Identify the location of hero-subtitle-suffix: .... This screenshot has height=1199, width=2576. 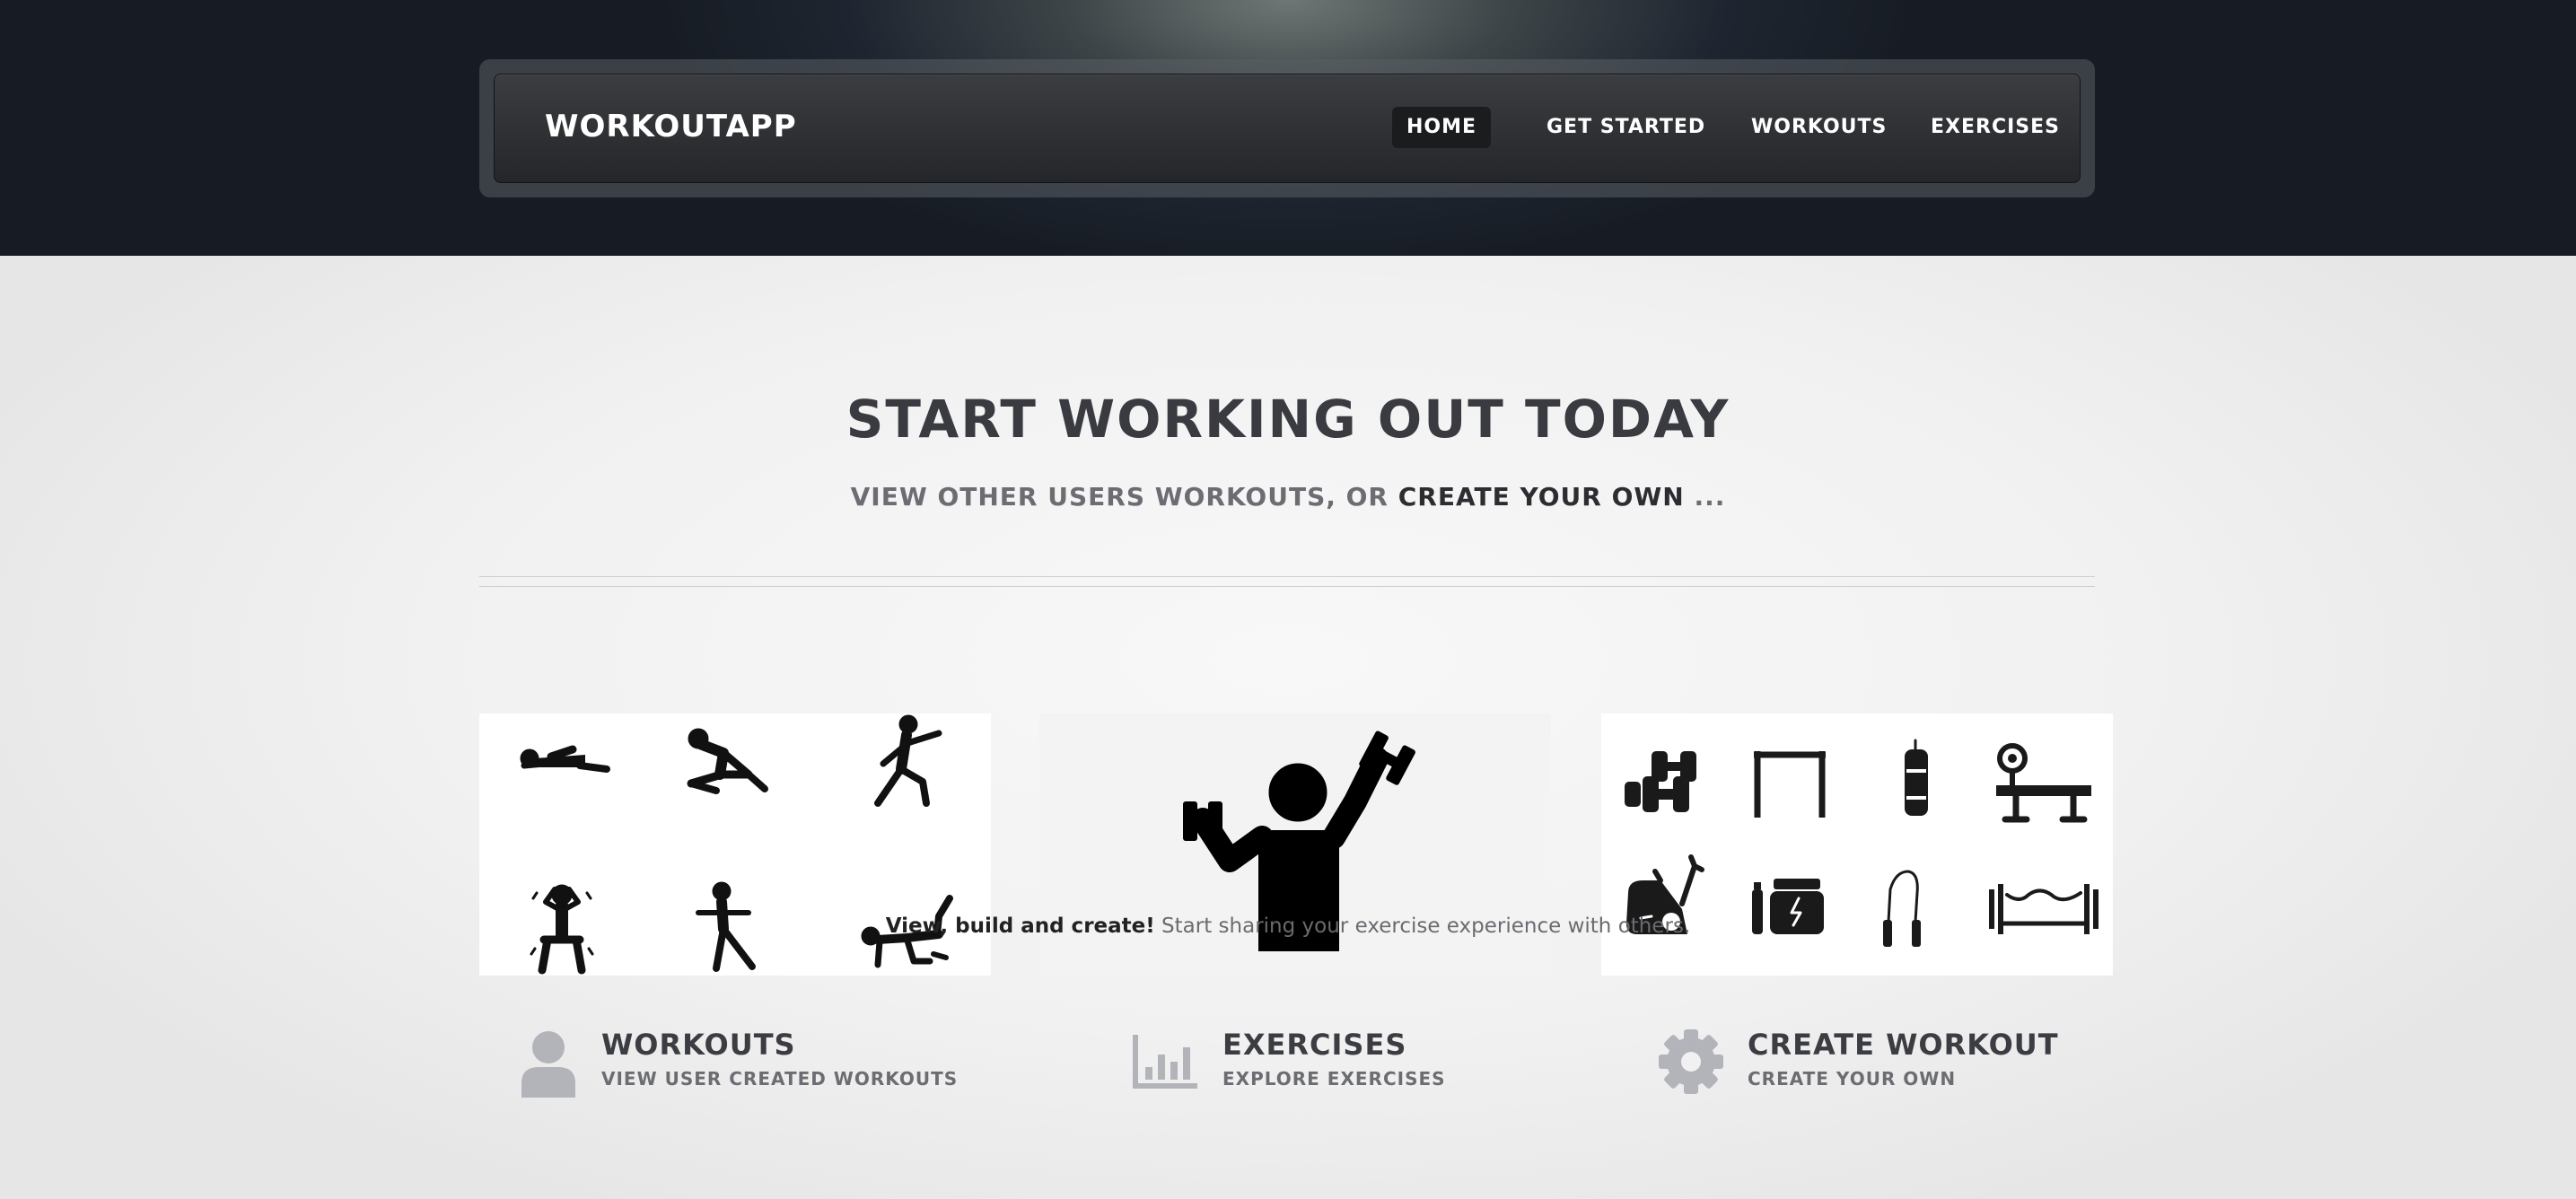
(1705, 497).